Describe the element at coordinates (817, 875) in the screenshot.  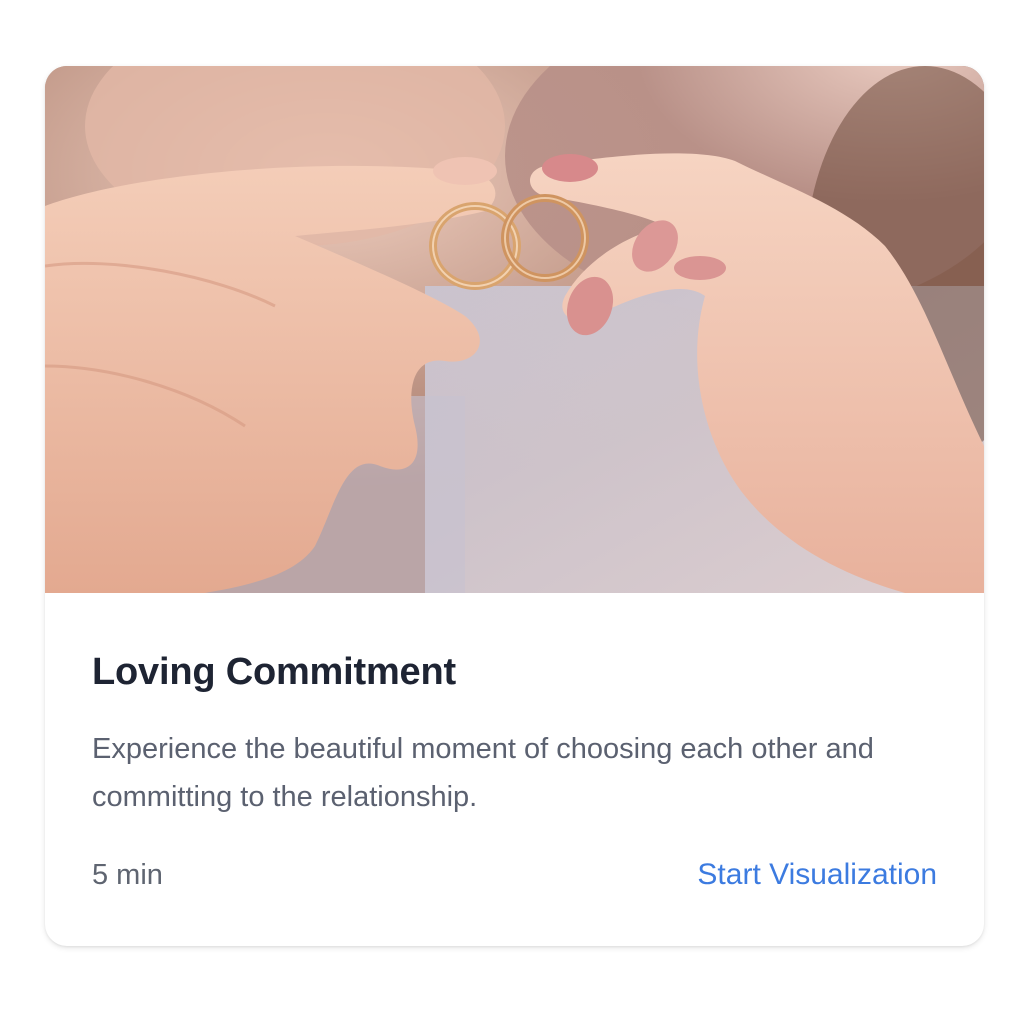
I see `start-visualization-link: Start Visualization` at that location.